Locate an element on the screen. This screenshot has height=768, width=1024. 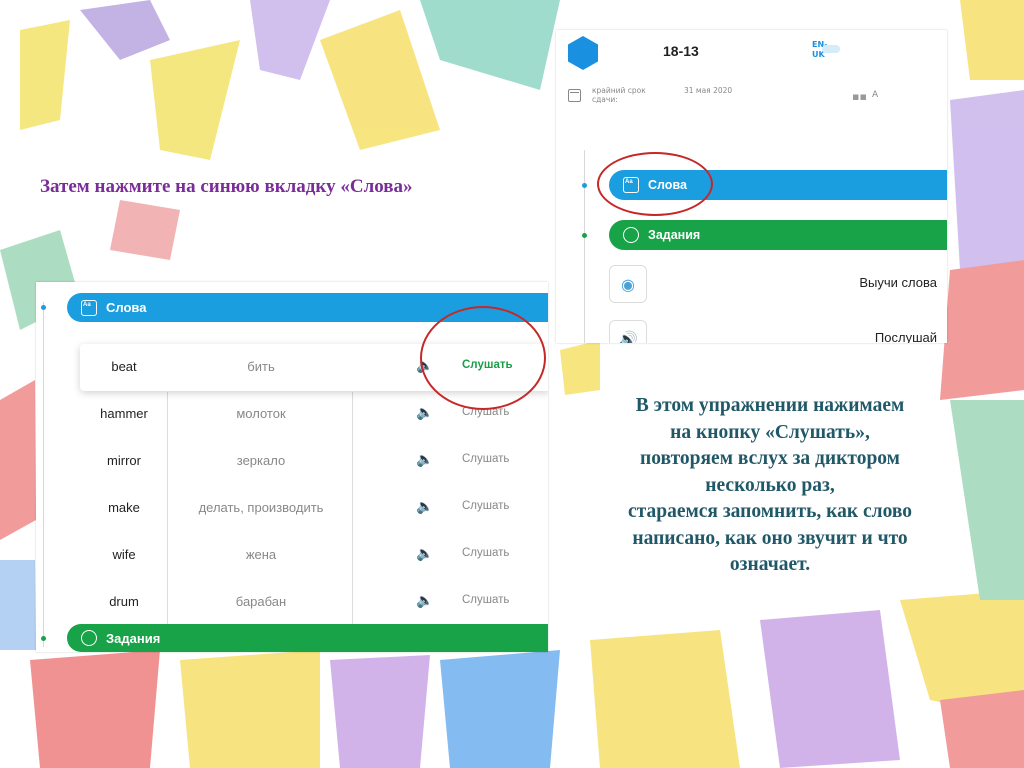
words-tab-icon: Aa is located at coordinates (89, 307).